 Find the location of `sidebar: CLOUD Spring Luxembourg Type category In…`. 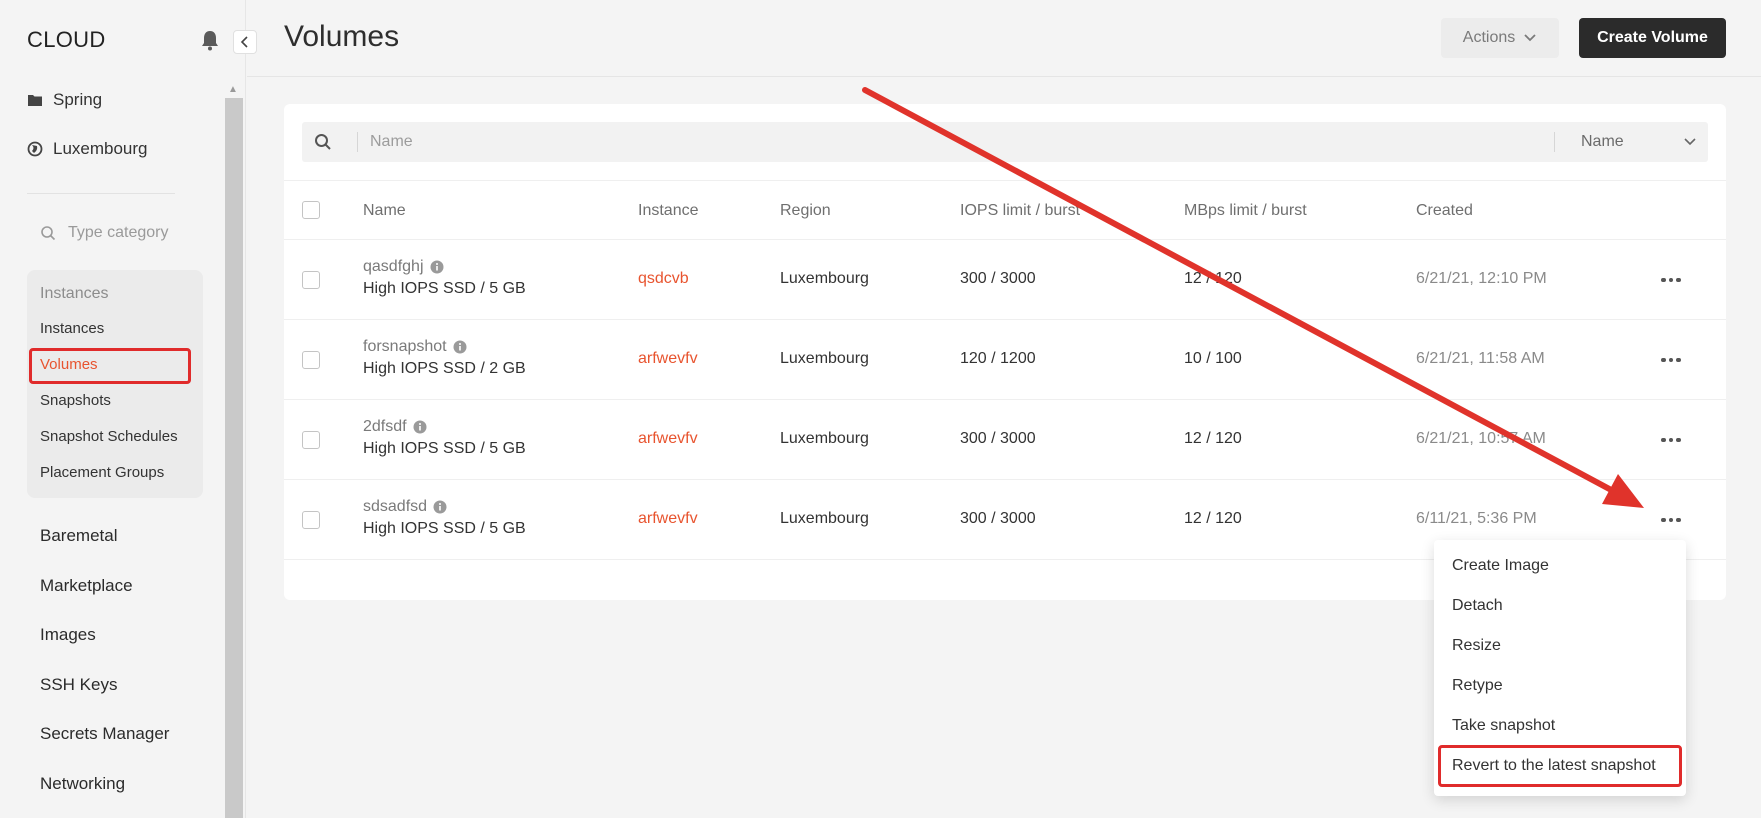

sidebar: CLOUD Spring Luxembourg Type category In… is located at coordinates (123, 409).